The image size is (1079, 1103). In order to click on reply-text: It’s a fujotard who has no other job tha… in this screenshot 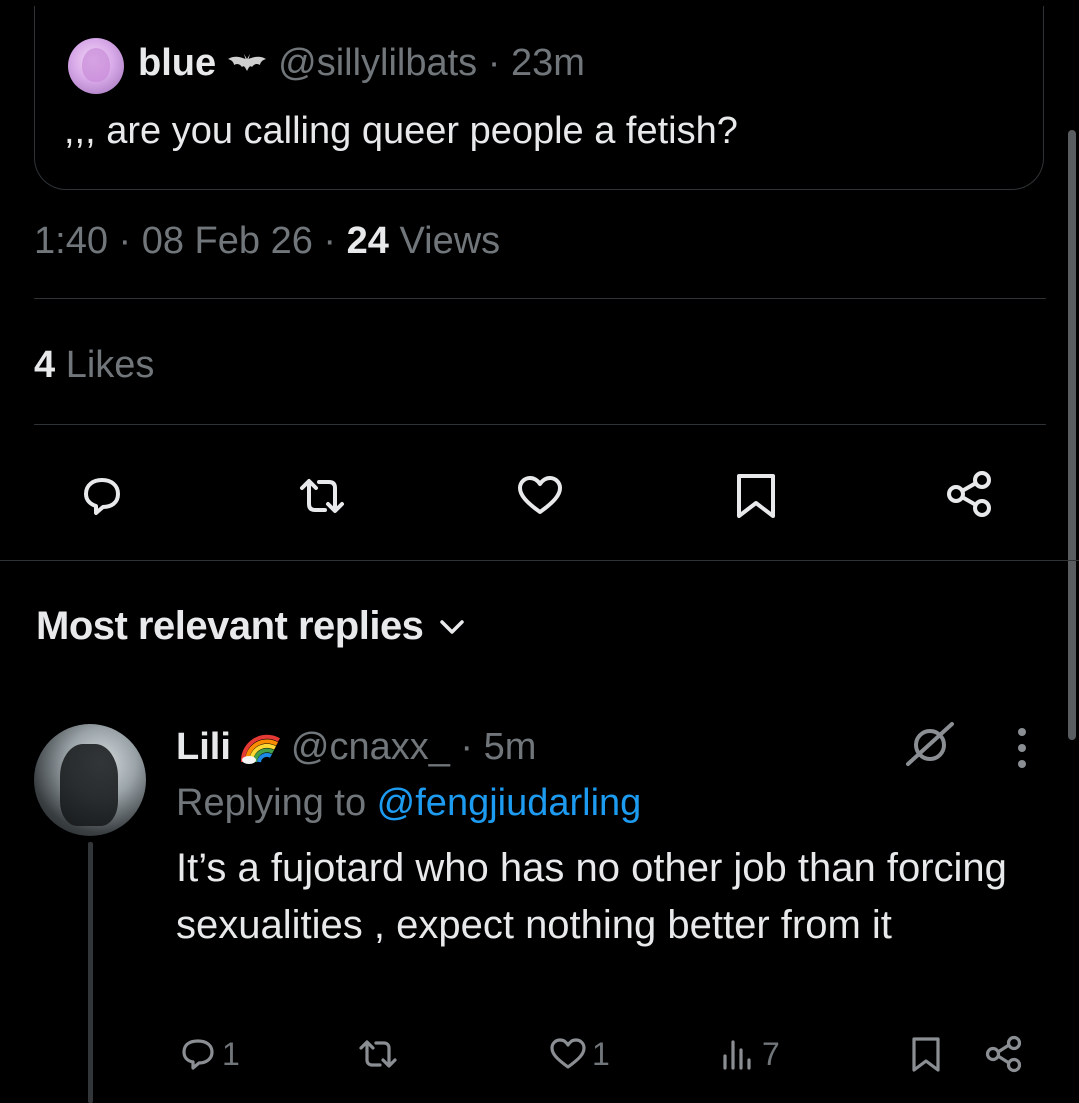, I will do `click(591, 896)`.